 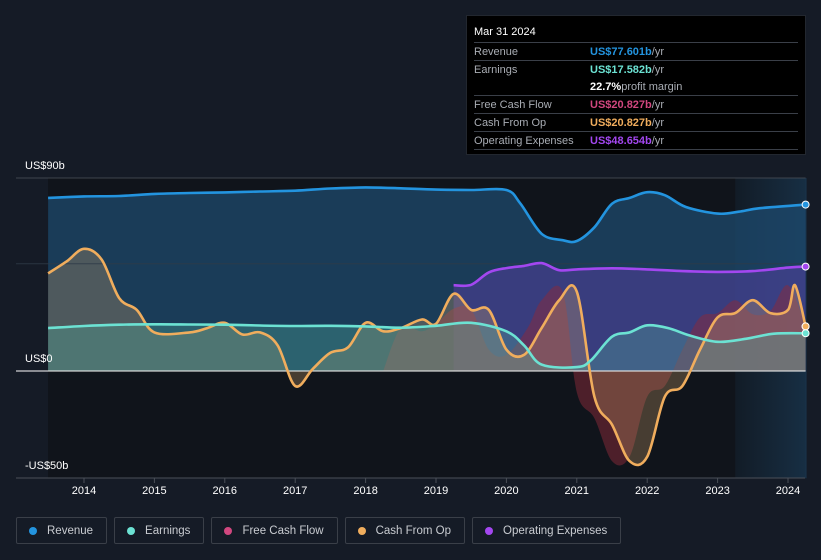 I want to click on tooltip-label: Revenue, so click(x=496, y=51).